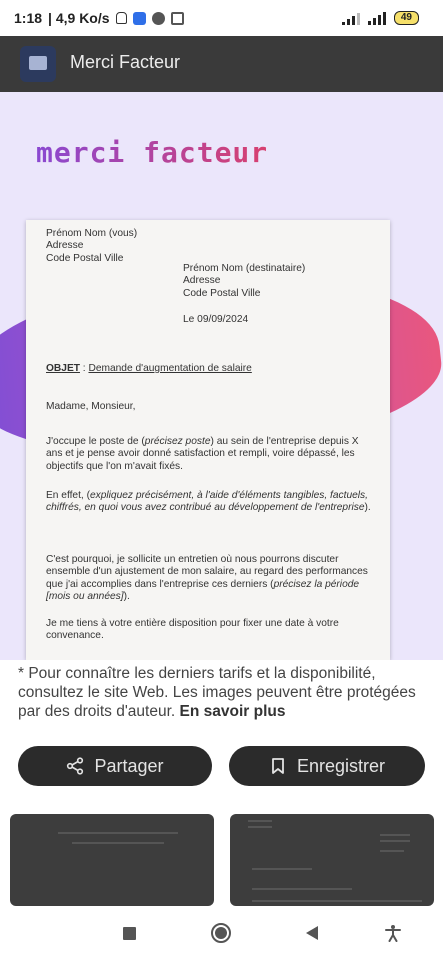 Image resolution: width=443 pixels, height=960 pixels. I want to click on accessibility-button, so click(393, 933).